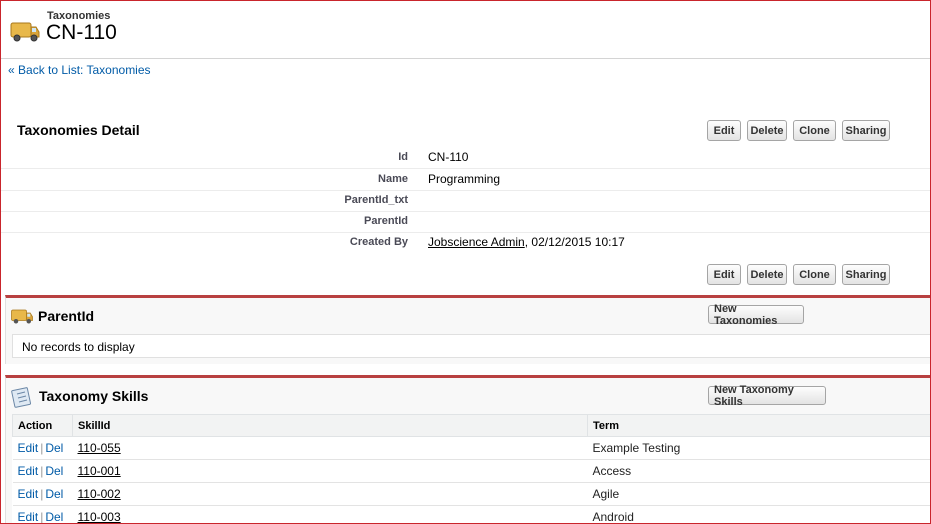  Describe the element at coordinates (330, 448) in the screenshot. I see `skillid-cell: 110-055` at that location.